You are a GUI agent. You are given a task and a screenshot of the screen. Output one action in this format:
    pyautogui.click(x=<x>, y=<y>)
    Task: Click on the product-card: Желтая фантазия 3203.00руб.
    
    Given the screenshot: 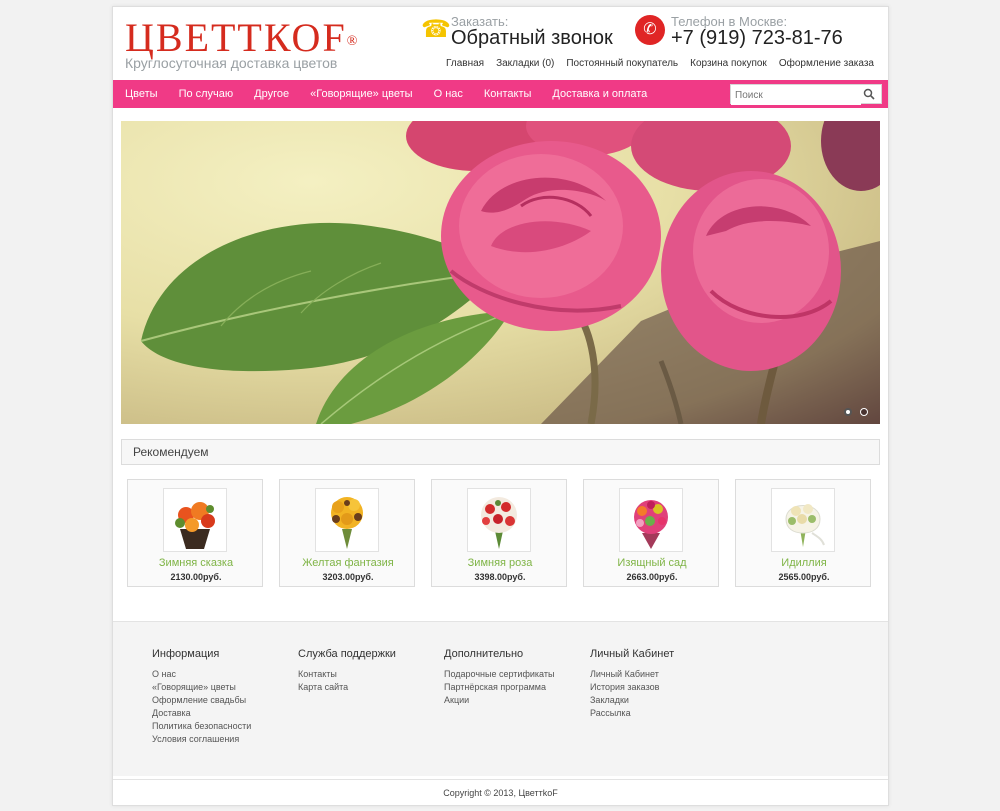 What is the action you would take?
    pyautogui.click(x=347, y=533)
    